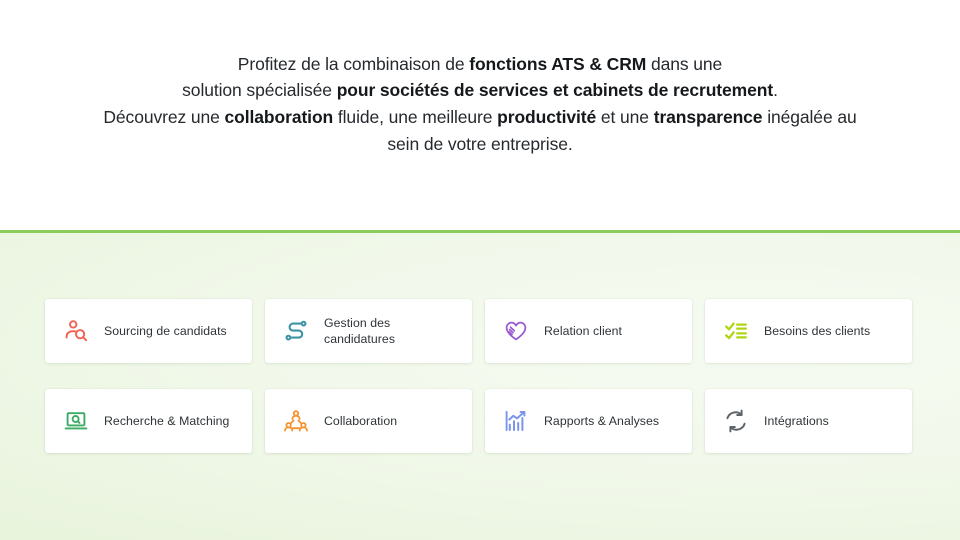 Image resolution: width=960 pixels, height=540 pixels. What do you see at coordinates (547, 117) in the screenshot?
I see `intro-emphasis-productivite: productivité` at bounding box center [547, 117].